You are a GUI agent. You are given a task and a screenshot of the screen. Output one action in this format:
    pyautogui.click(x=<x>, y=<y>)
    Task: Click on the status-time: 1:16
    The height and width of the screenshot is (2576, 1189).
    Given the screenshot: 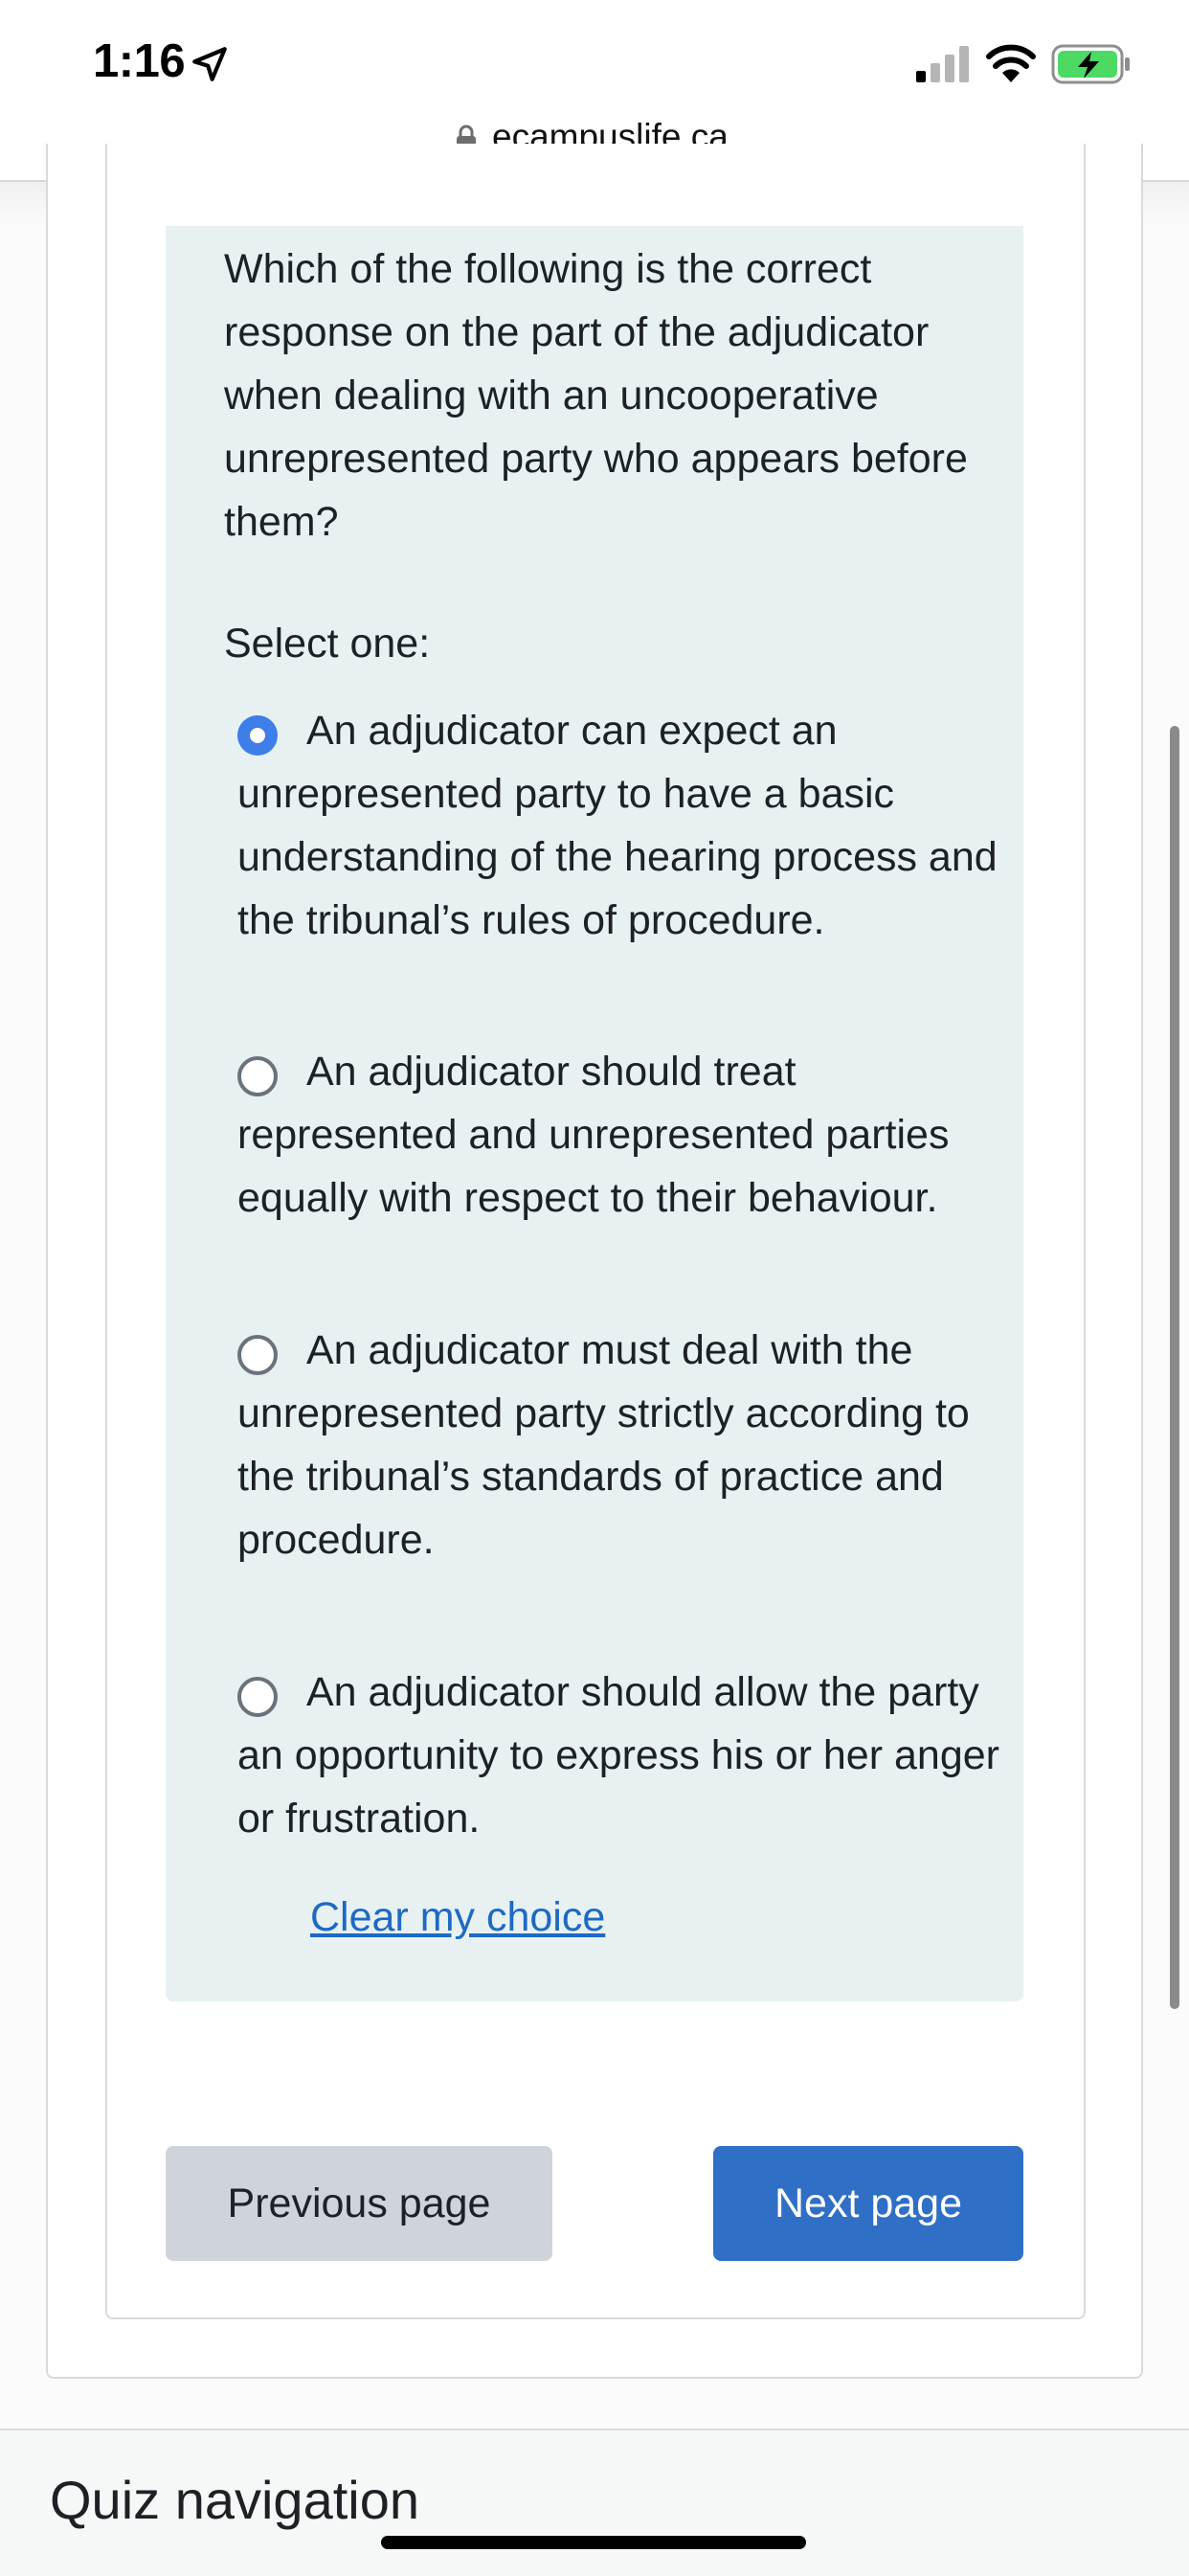 What is the action you would take?
    pyautogui.click(x=139, y=61)
    